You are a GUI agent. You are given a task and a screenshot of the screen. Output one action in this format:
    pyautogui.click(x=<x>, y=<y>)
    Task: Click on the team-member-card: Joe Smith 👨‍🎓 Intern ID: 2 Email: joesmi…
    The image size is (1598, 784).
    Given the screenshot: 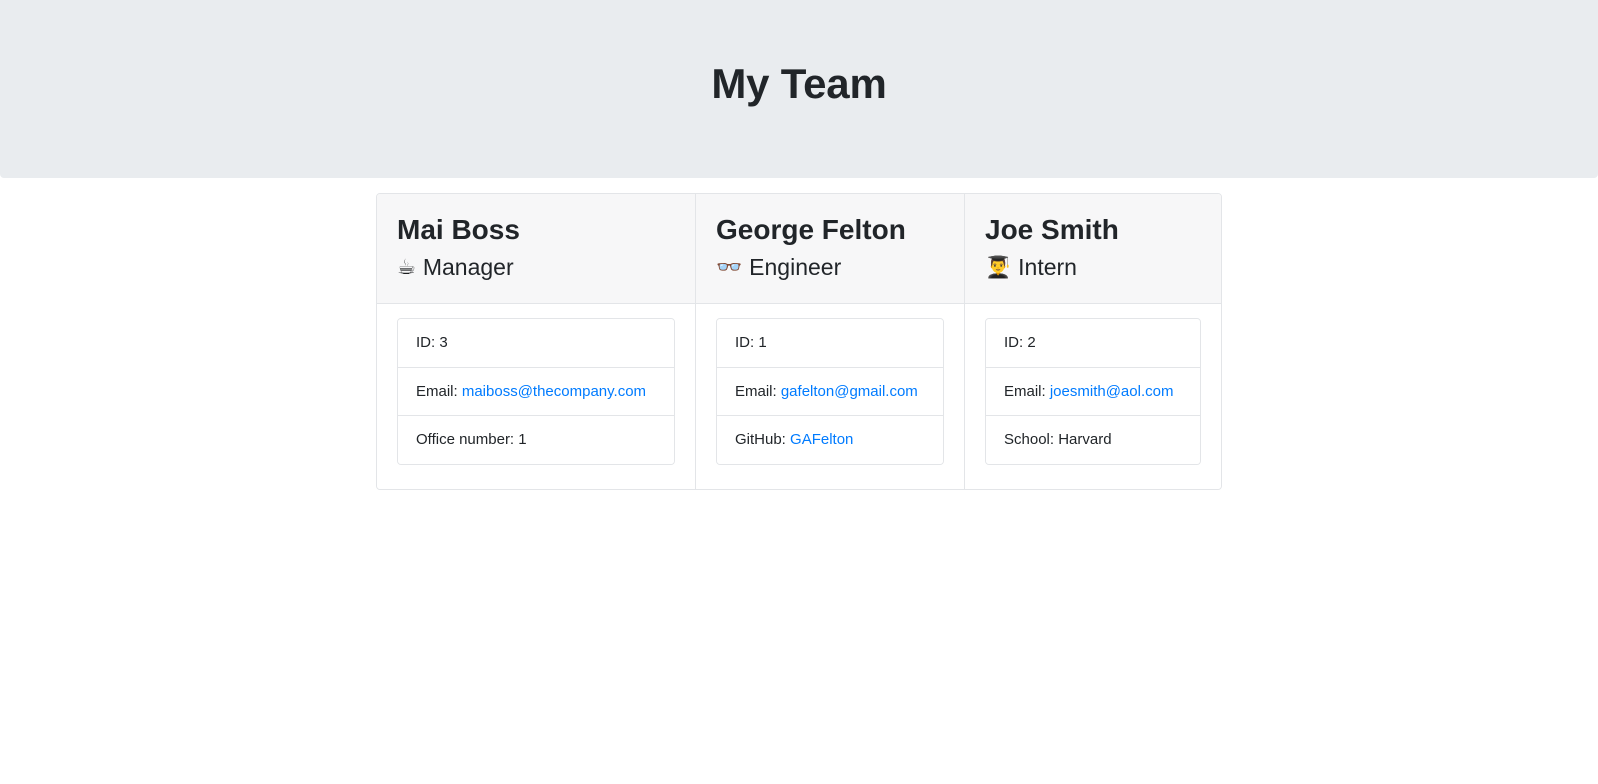 What is the action you would take?
    pyautogui.click(x=1093, y=342)
    